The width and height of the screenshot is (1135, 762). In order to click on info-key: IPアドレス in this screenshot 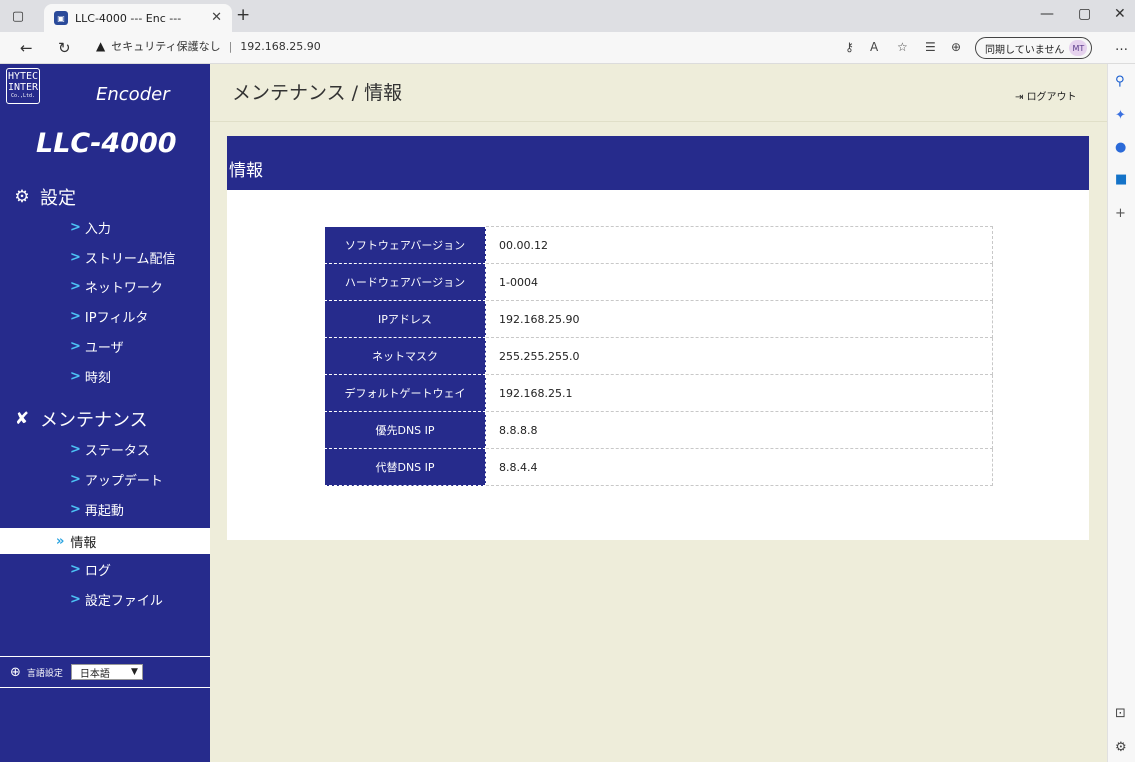, I will do `click(405, 319)`.